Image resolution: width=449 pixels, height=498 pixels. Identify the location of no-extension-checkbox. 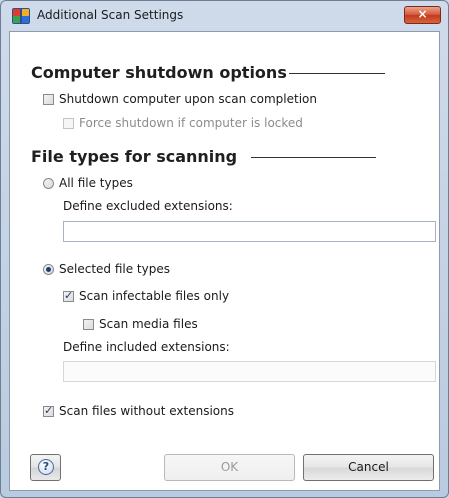
(48, 410).